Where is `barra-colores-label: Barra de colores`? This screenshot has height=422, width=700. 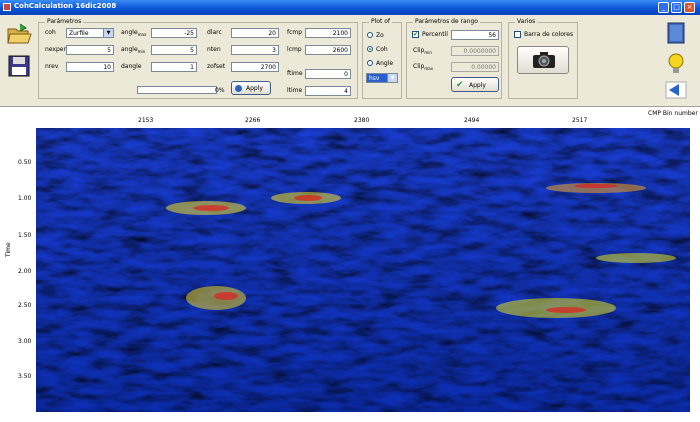
barra-colores-label: Barra de colores is located at coordinates (549, 34).